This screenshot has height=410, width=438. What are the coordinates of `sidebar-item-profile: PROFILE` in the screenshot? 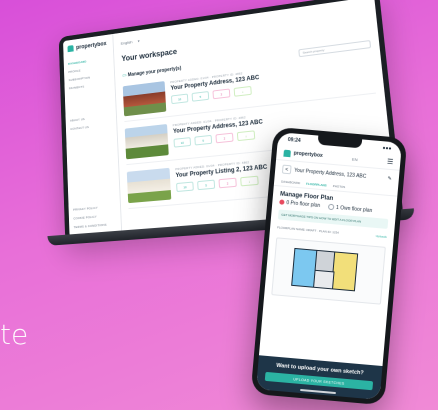 It's located at (88, 69).